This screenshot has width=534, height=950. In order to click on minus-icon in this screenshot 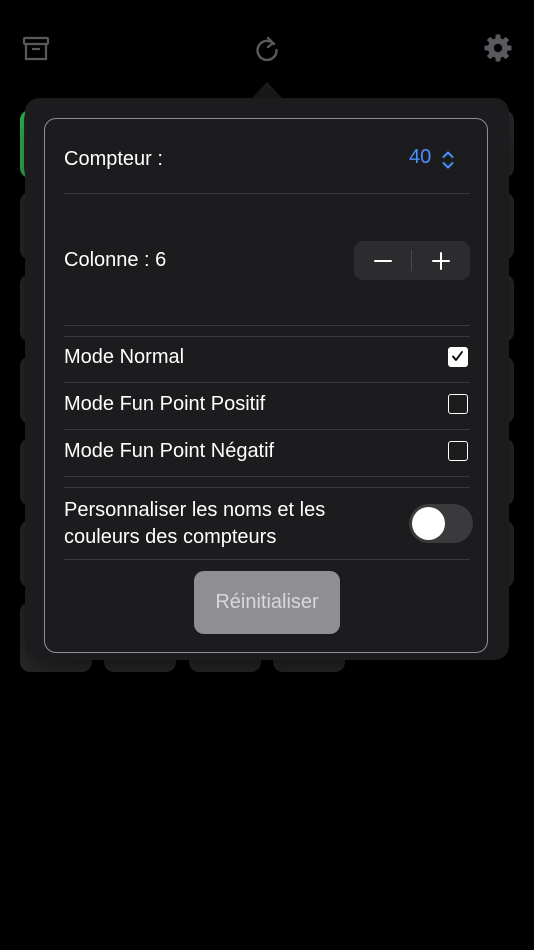, I will do `click(383, 261)`.